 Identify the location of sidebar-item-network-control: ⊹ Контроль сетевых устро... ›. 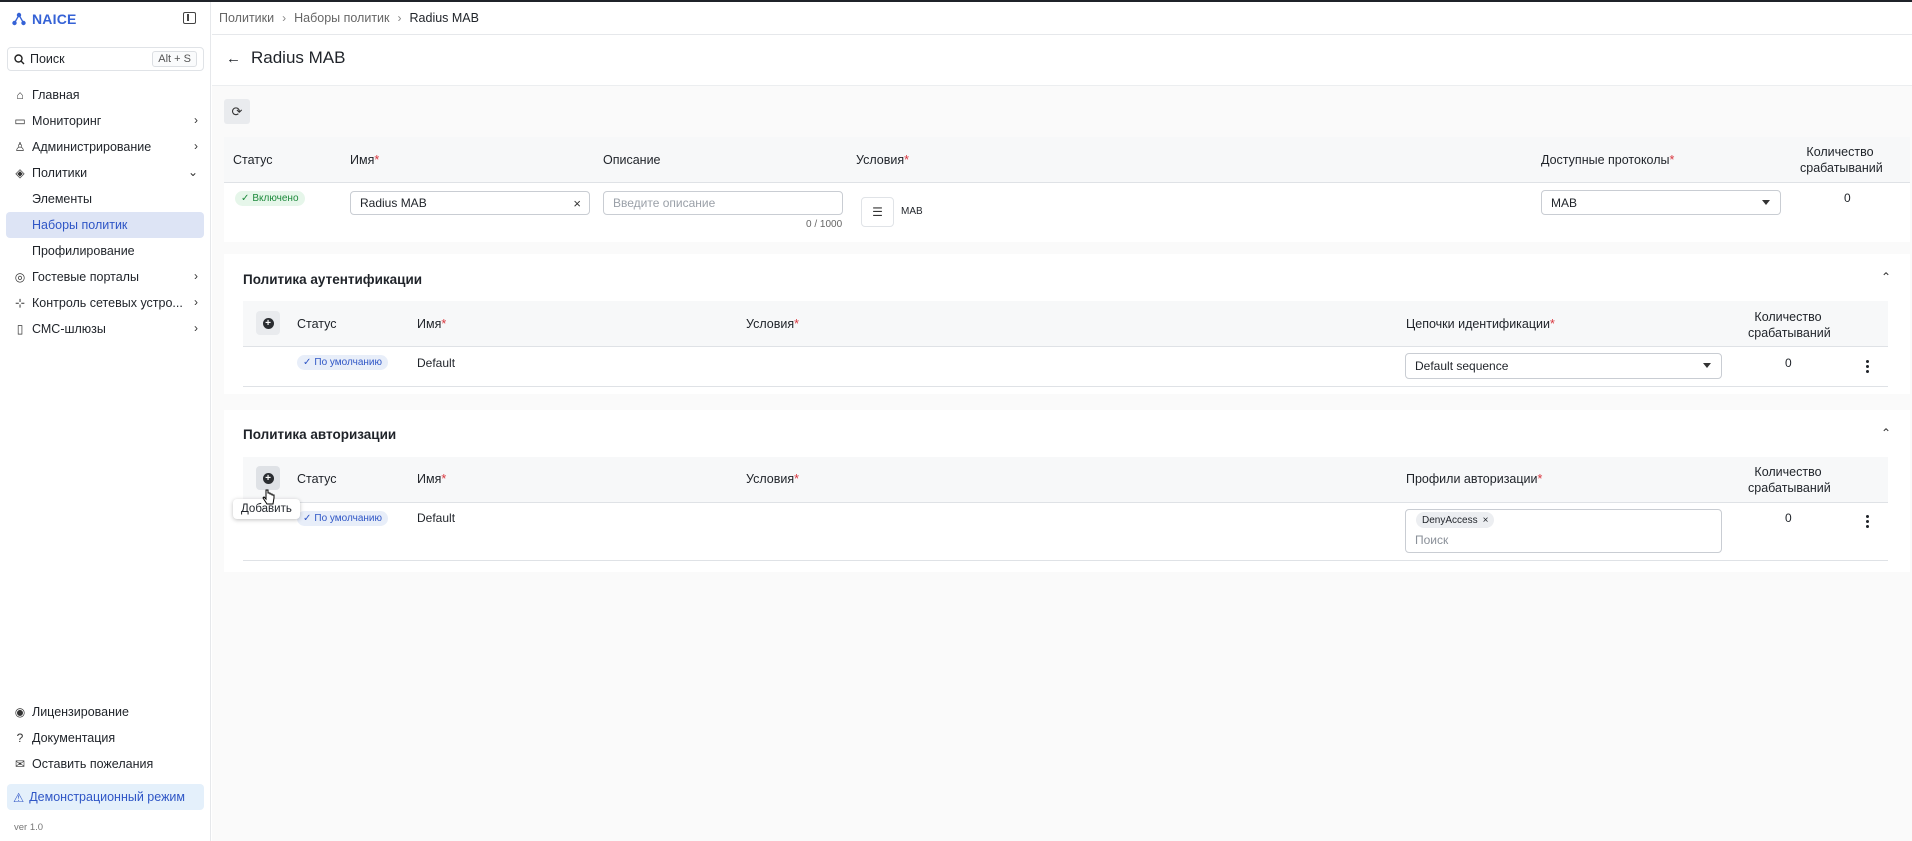
(105, 303).